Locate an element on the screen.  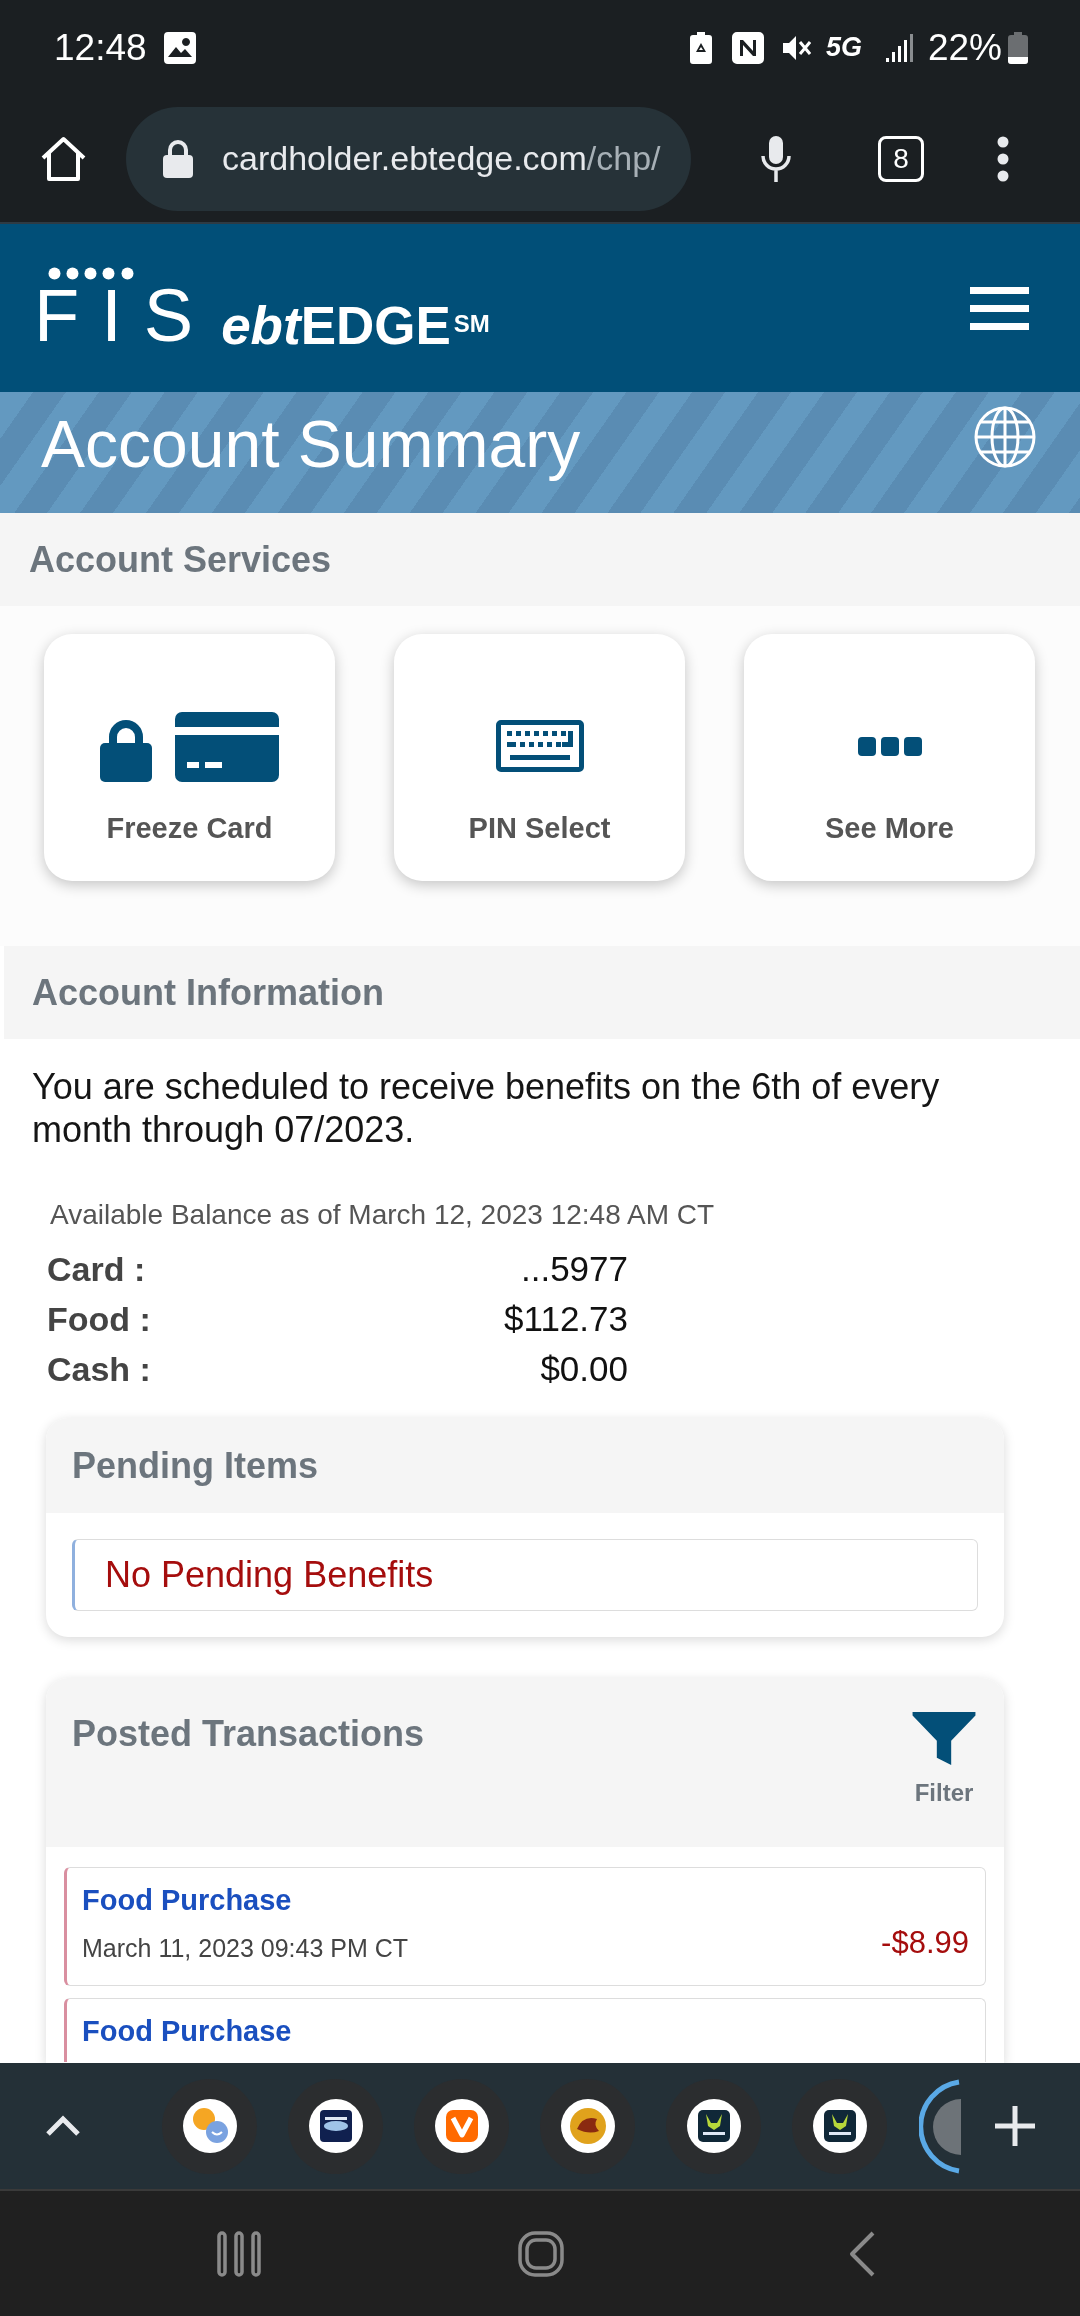
chat-bubbles-icon is located at coordinates (209, 2126).